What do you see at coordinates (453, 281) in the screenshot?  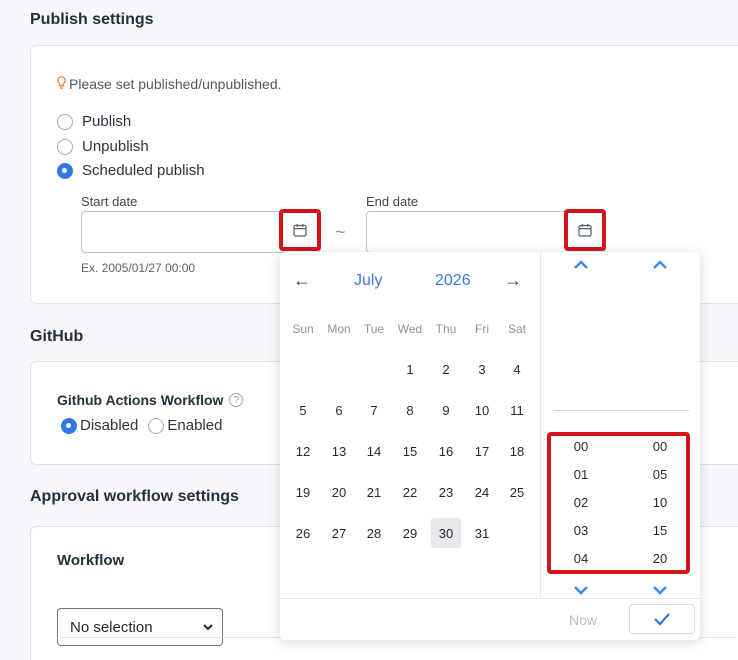 I see `year-label: 2026` at bounding box center [453, 281].